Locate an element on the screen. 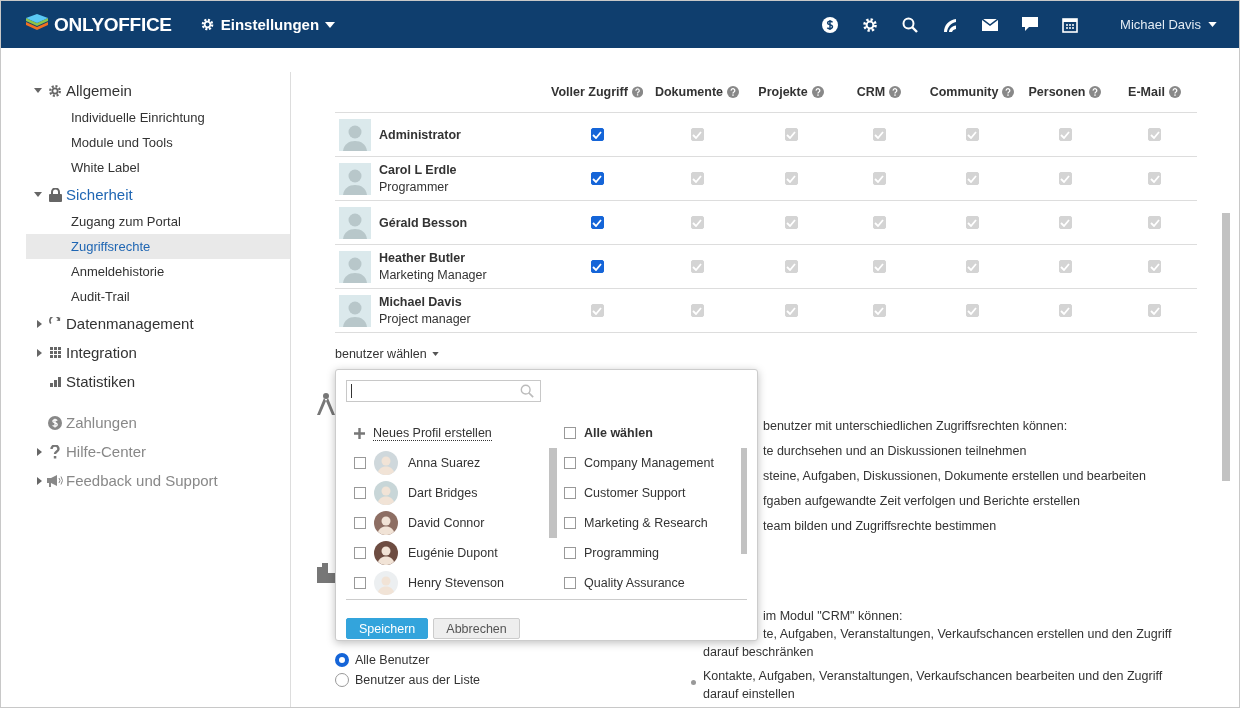 This screenshot has width=1240, height=708. column-header: CRM is located at coordinates (871, 92).